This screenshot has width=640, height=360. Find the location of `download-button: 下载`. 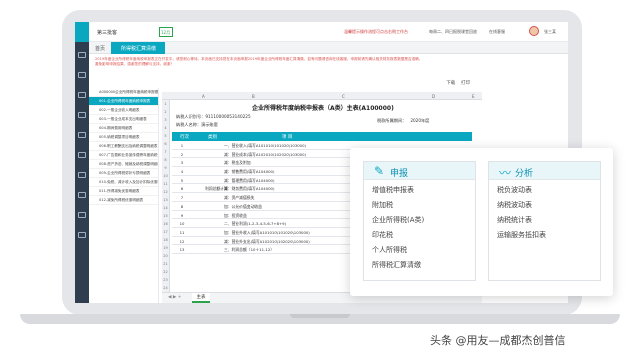

download-button: 下载 is located at coordinates (450, 83).